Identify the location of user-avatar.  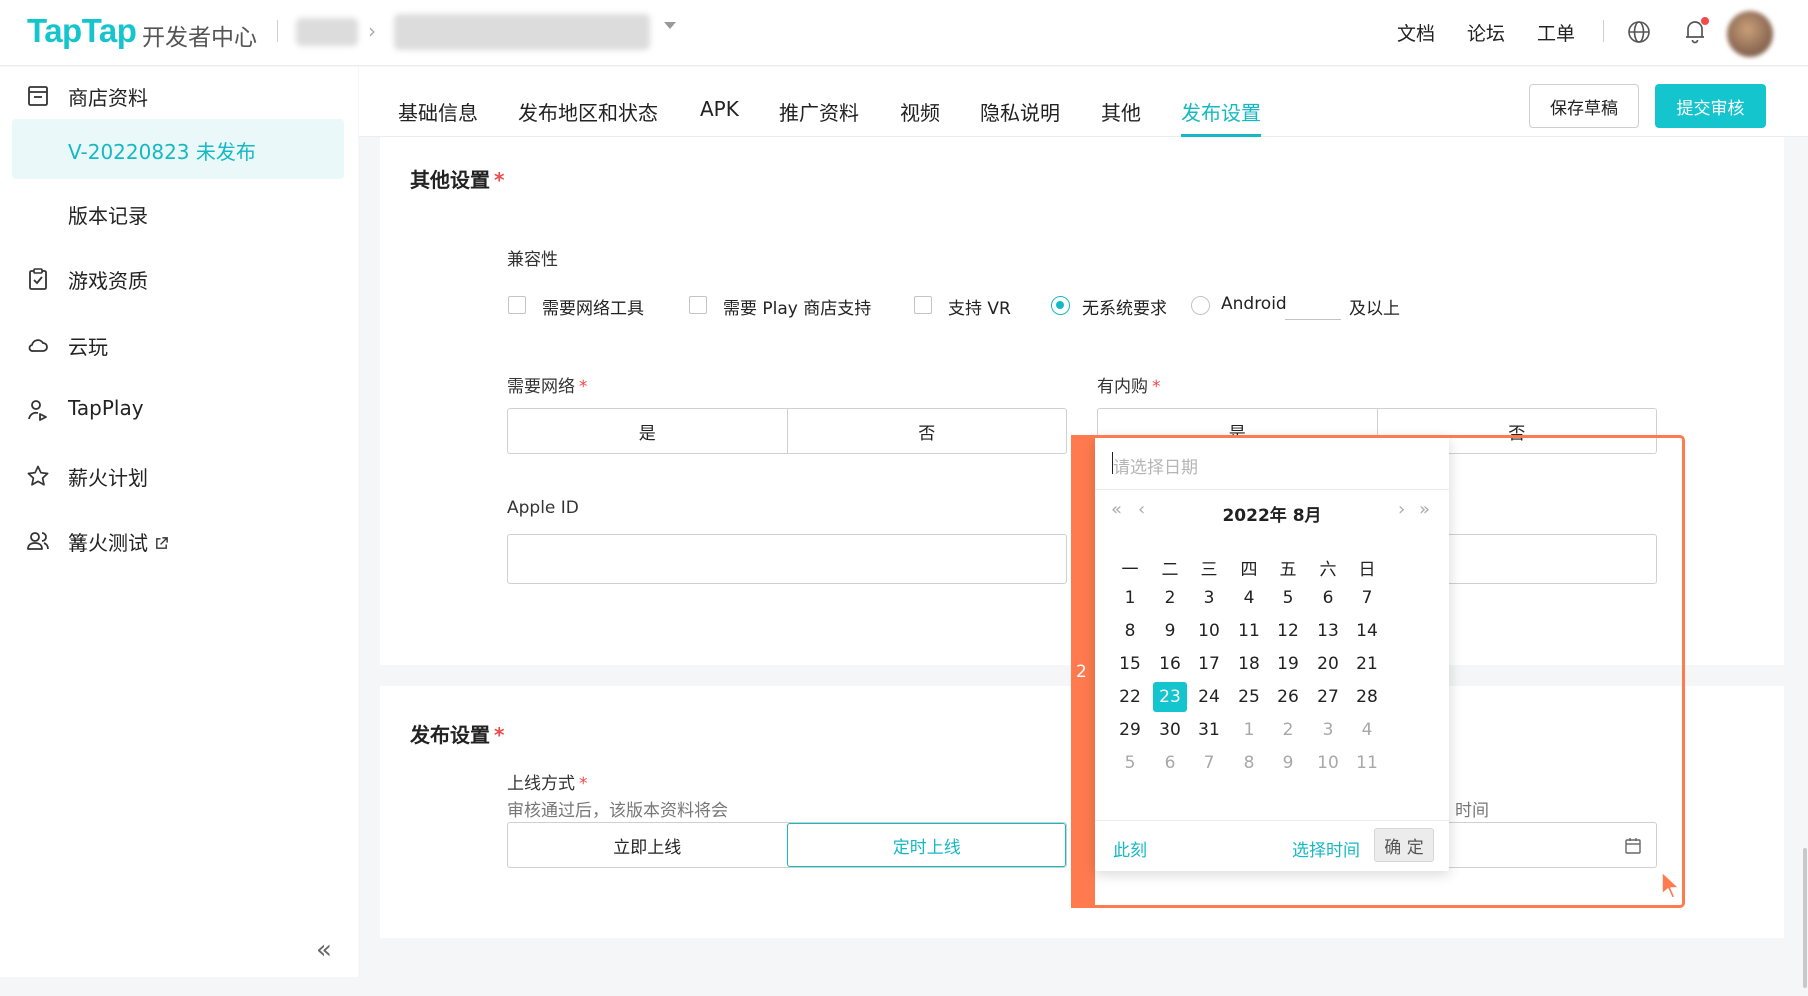
(1750, 34).